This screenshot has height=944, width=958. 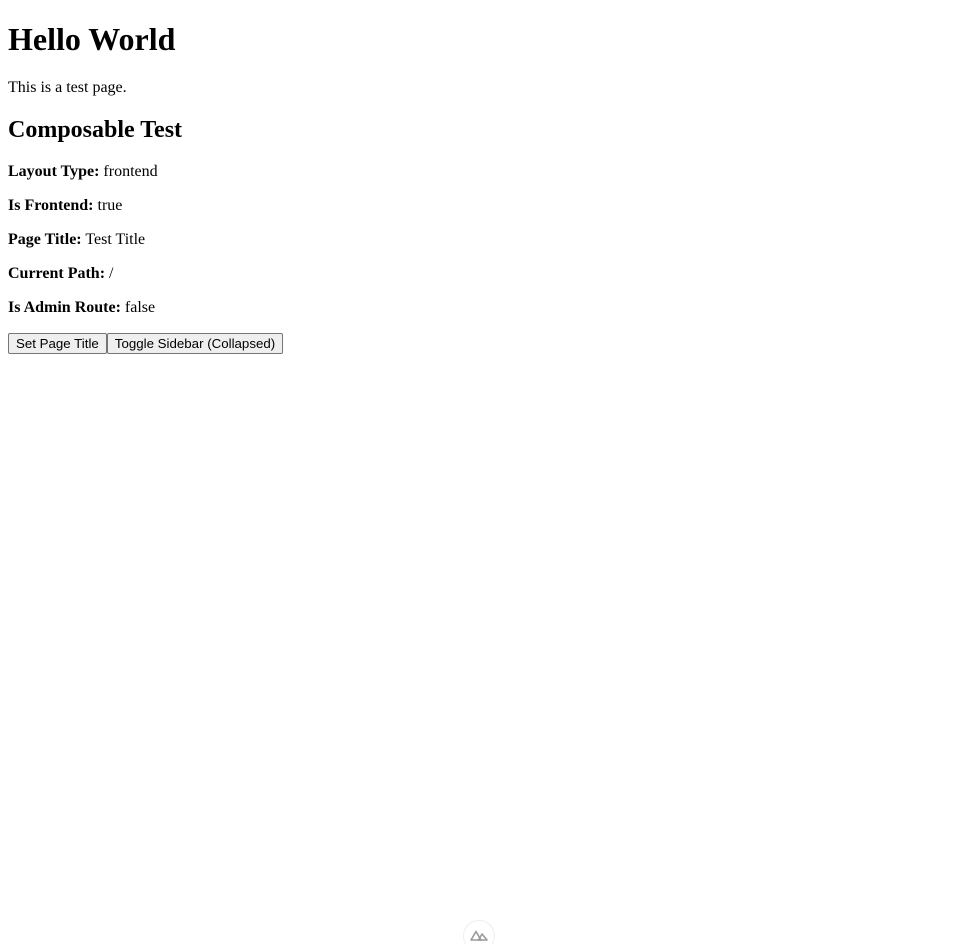 I want to click on layout-type-label: Layout Type:, so click(x=54, y=171).